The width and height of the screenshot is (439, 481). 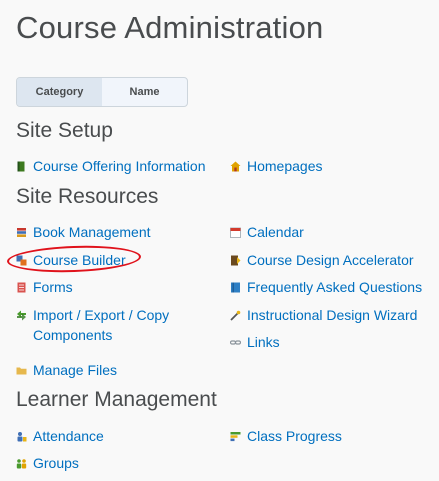 I want to click on tool-calendar: Calendar, so click(x=267, y=232).